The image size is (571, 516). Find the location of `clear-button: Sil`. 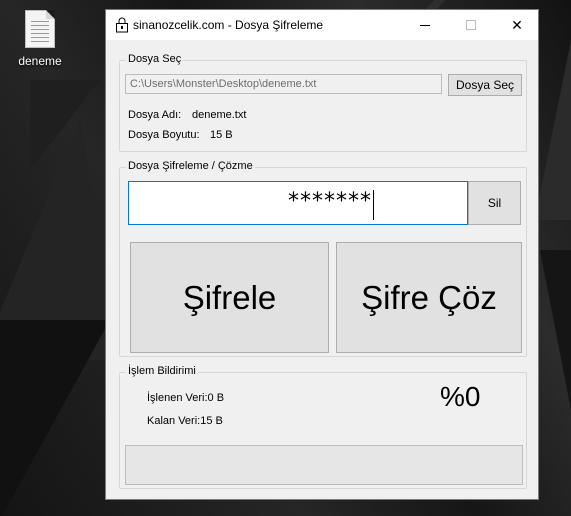

clear-button: Sil is located at coordinates (494, 203).